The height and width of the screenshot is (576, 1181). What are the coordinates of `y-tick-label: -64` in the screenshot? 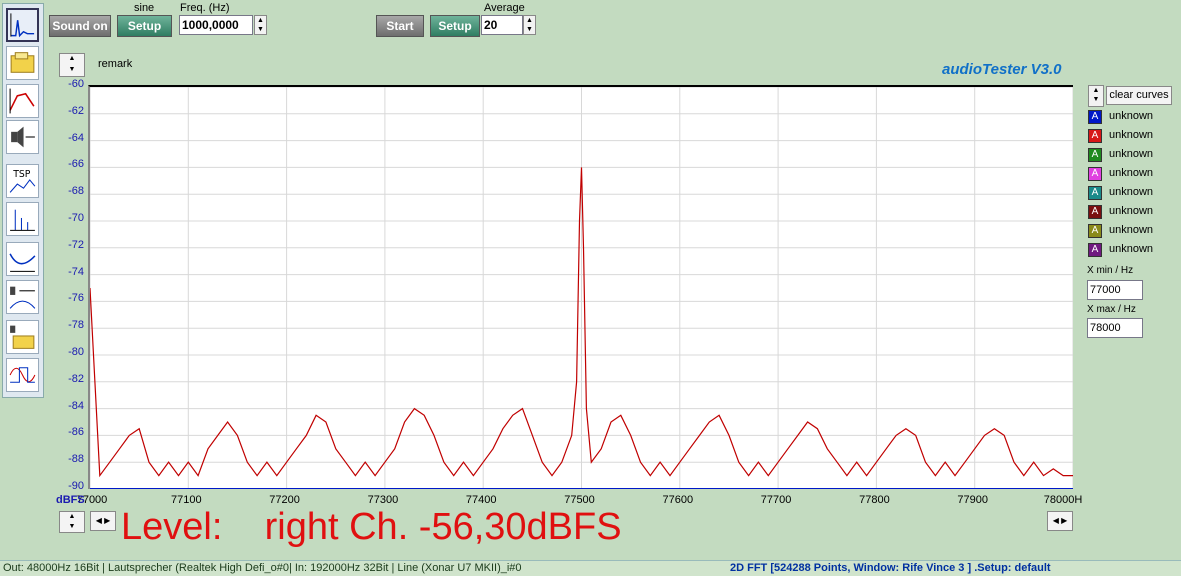 It's located at (76, 137).